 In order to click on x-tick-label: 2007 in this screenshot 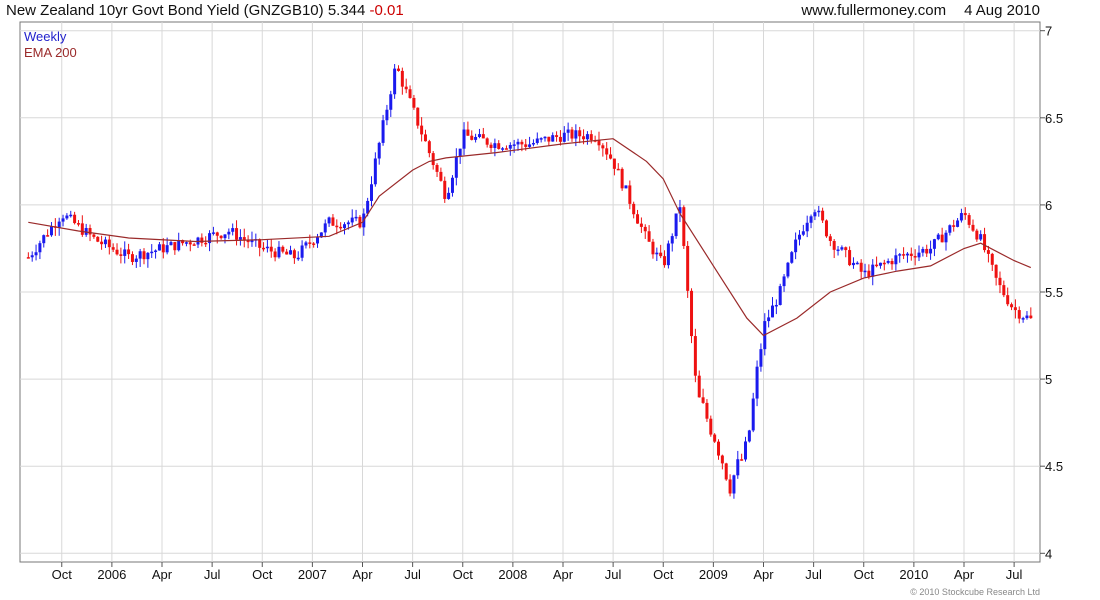, I will do `click(312, 574)`.